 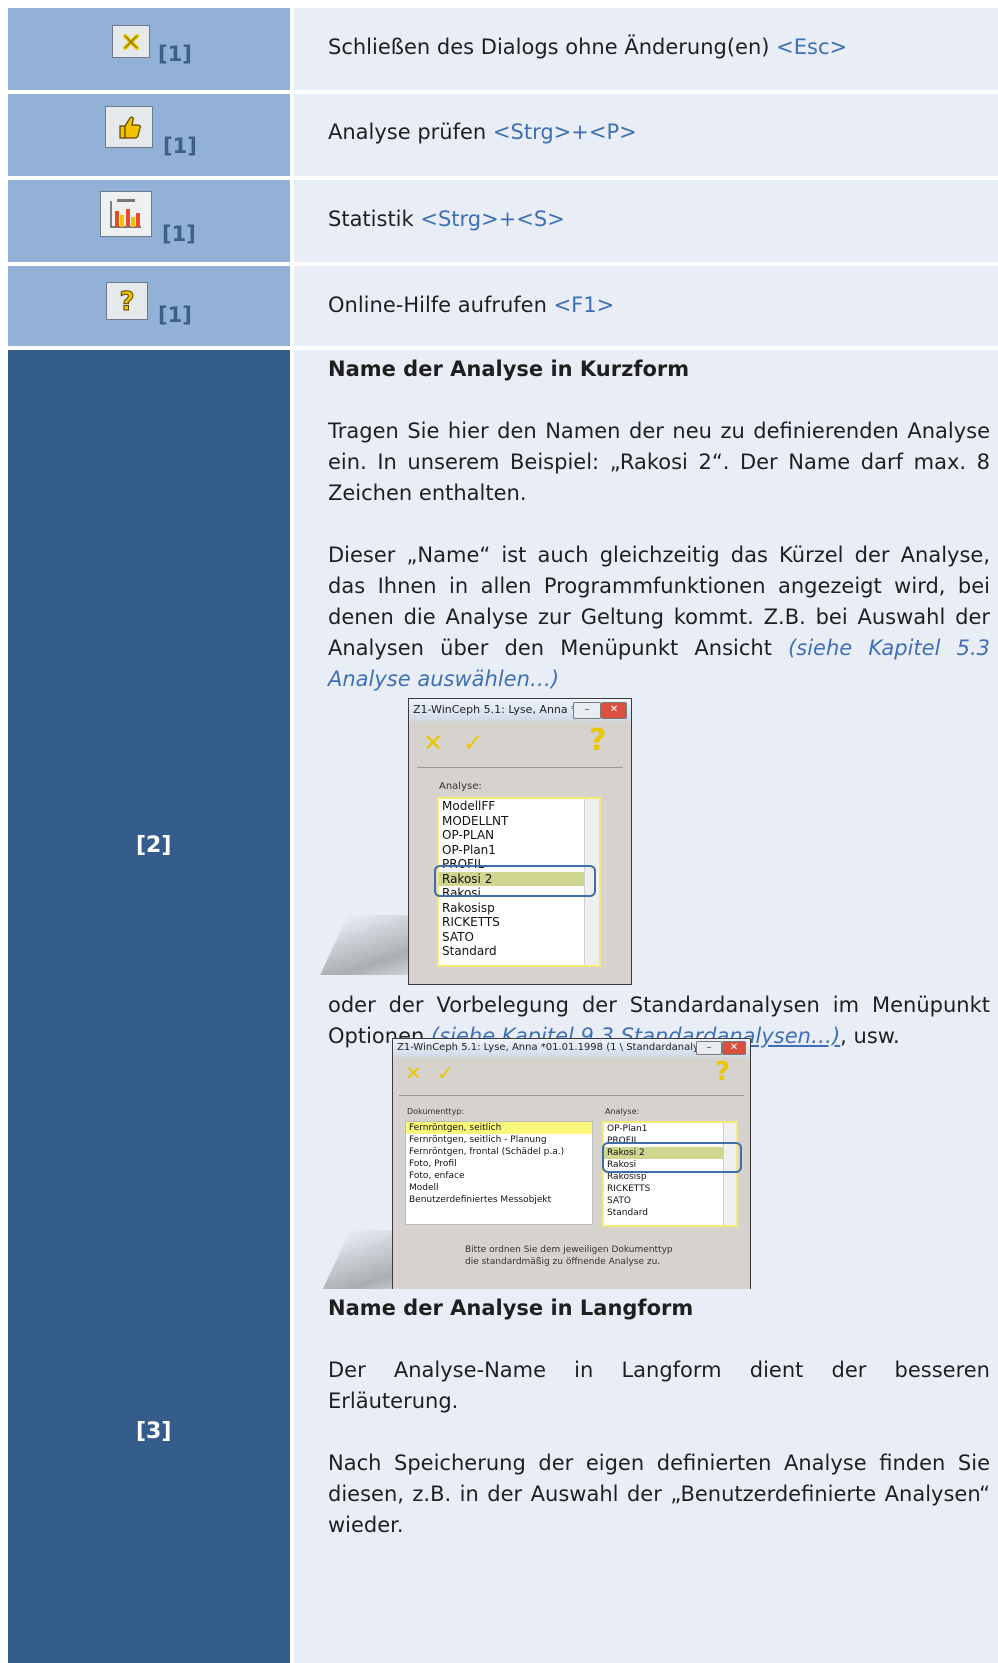 I want to click on row-description-cell: Analyse prüfen <Strg>+<P>, so click(x=646, y=135).